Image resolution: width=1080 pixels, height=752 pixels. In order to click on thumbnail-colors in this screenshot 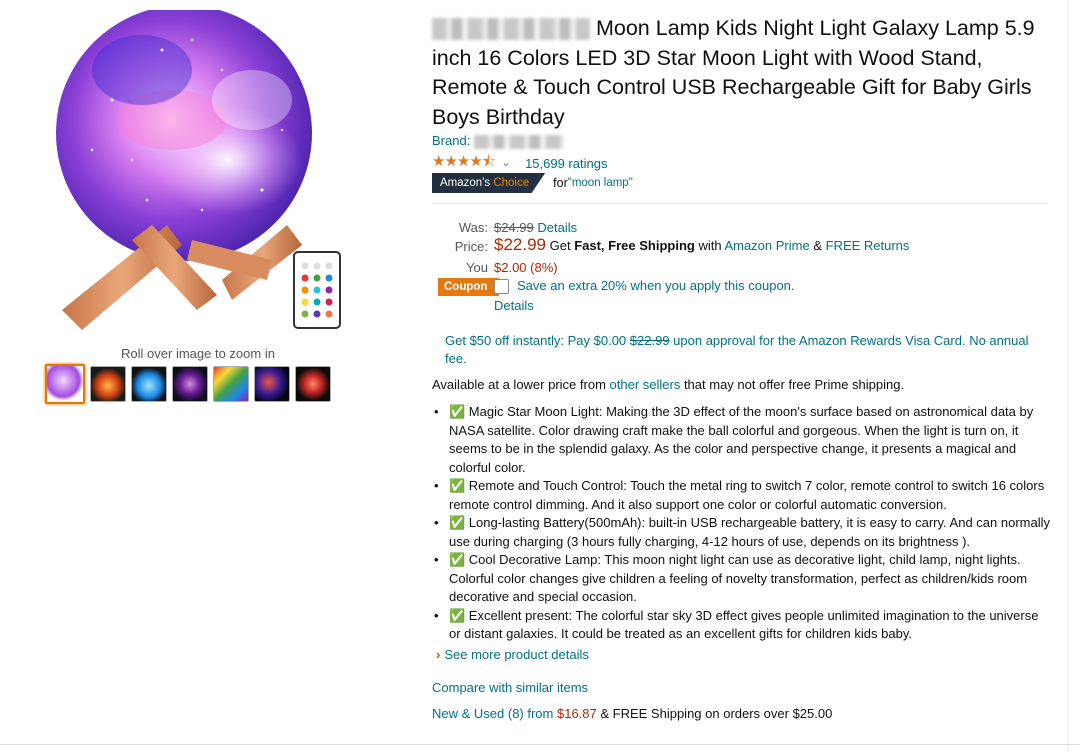, I will do `click(231, 384)`.